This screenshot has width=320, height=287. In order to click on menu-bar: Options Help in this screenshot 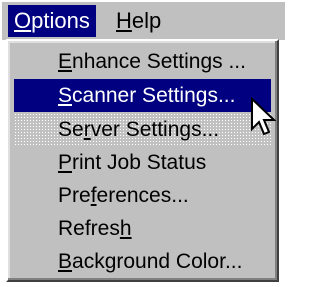, I will do `click(143, 21)`.